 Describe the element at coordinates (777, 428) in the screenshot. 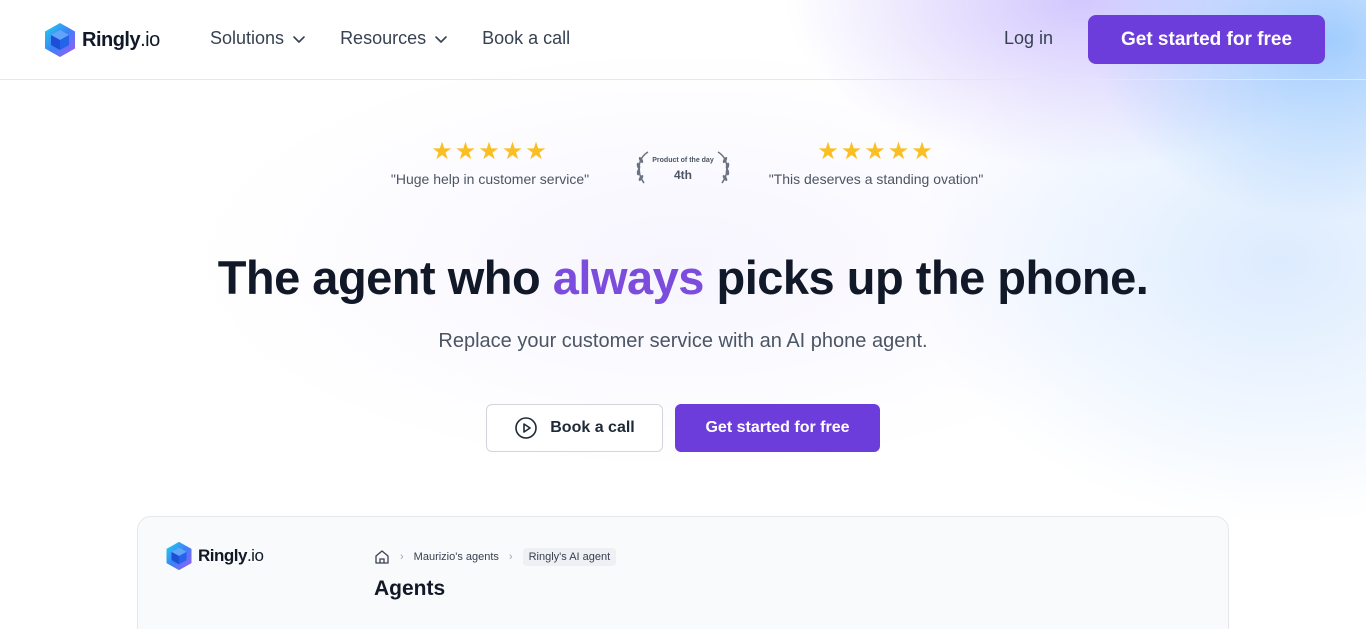

I see `hero-get-started-button: Get started for free` at that location.